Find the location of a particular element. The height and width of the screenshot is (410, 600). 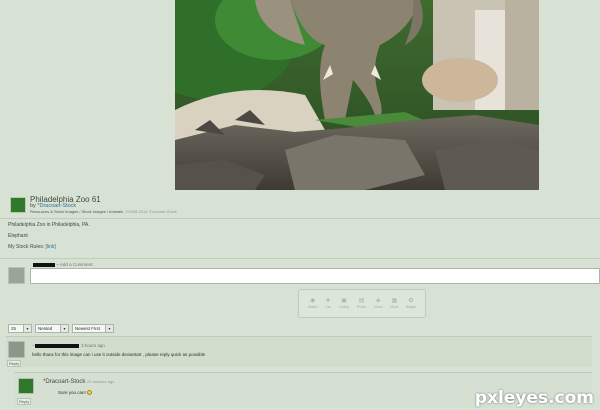

comment-meta: ~ 3 hours ago is located at coordinates (68, 345).